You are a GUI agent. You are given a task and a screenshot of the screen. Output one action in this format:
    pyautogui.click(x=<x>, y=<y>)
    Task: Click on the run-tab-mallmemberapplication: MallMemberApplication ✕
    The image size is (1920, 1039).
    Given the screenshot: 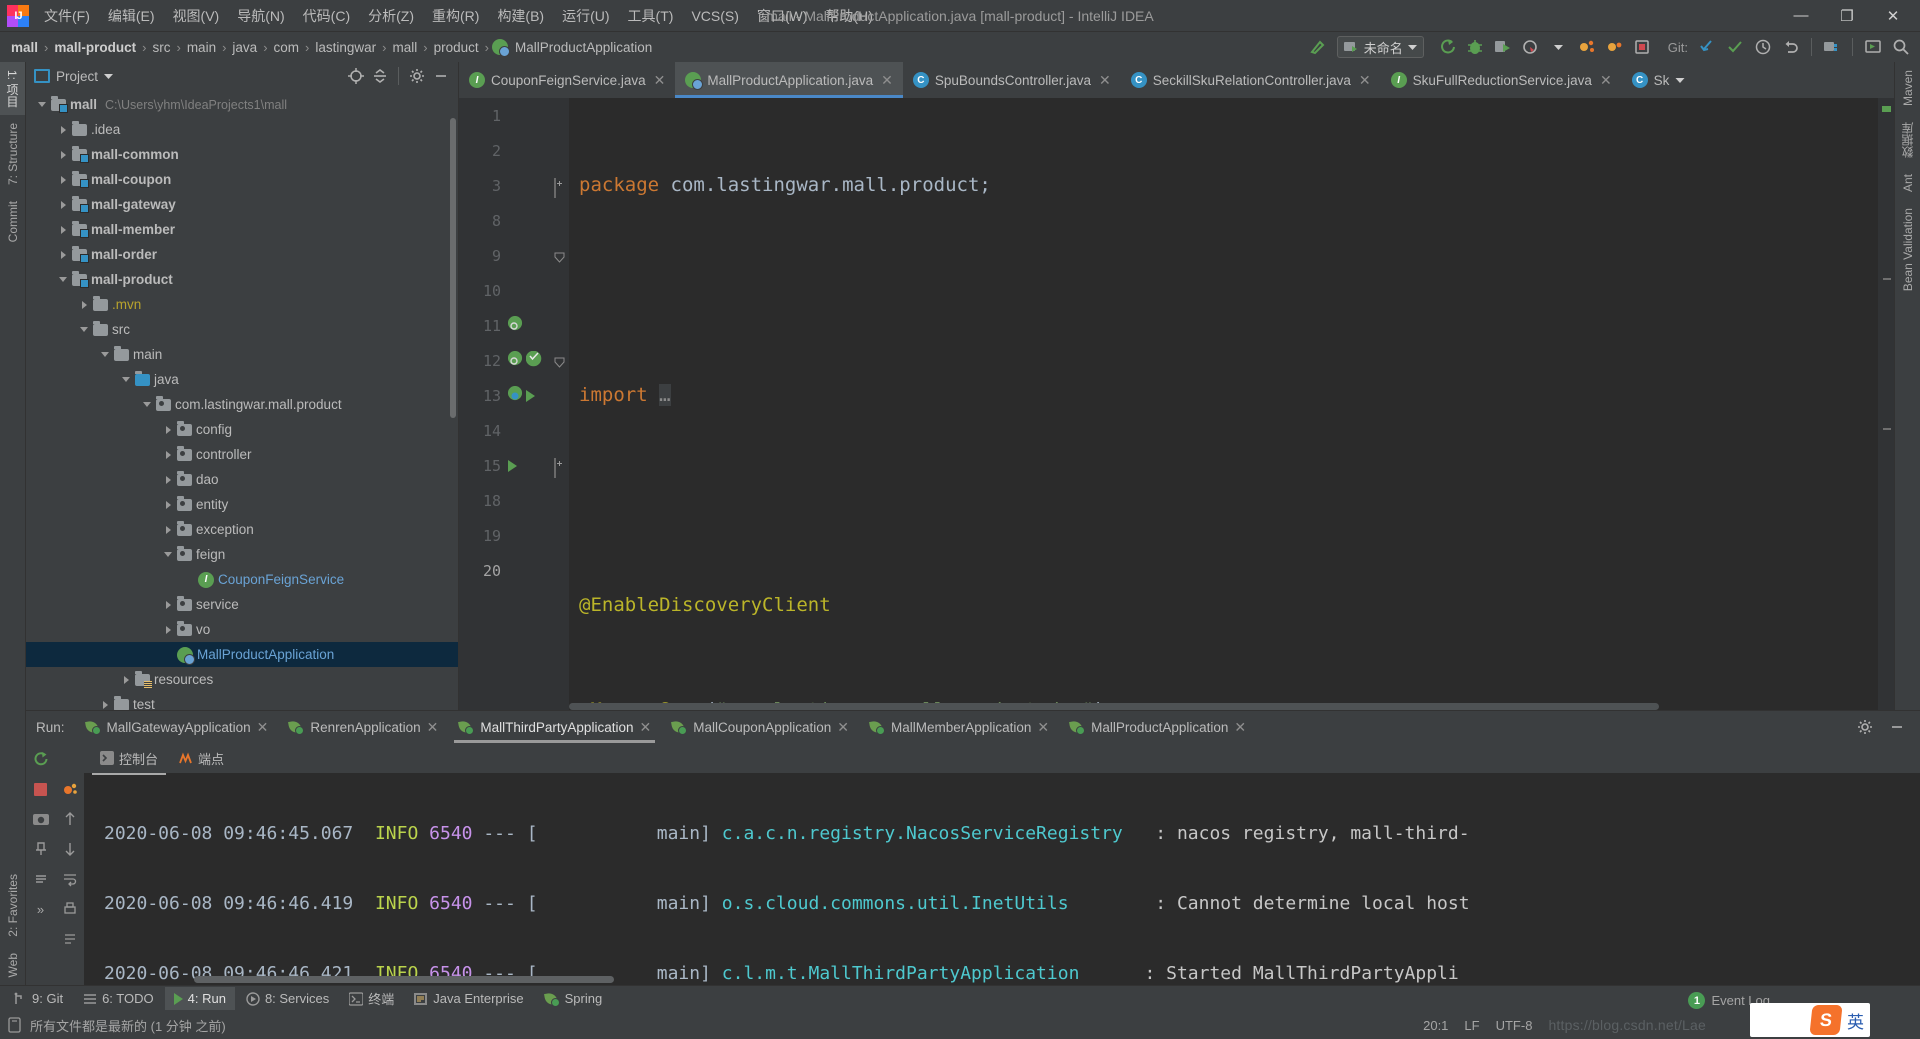 What is the action you would take?
    pyautogui.click(x=959, y=727)
    